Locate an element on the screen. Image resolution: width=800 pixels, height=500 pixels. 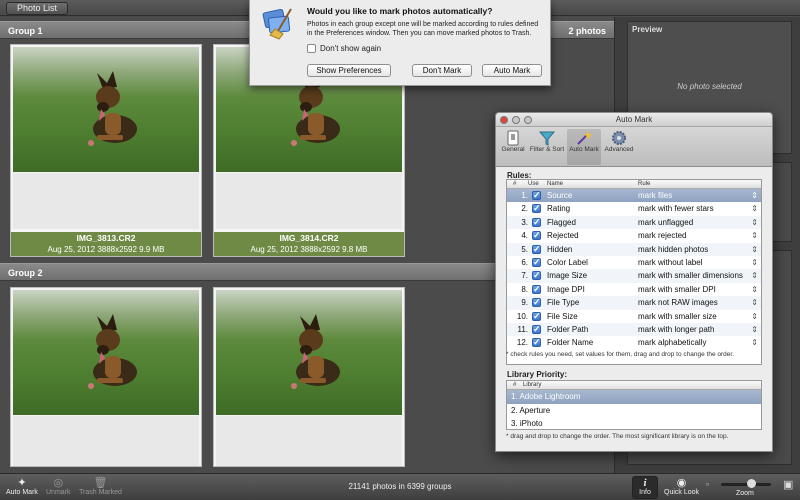
rule-row: 6. Color Label mark without label ⇕ is located at coordinates (634, 262).